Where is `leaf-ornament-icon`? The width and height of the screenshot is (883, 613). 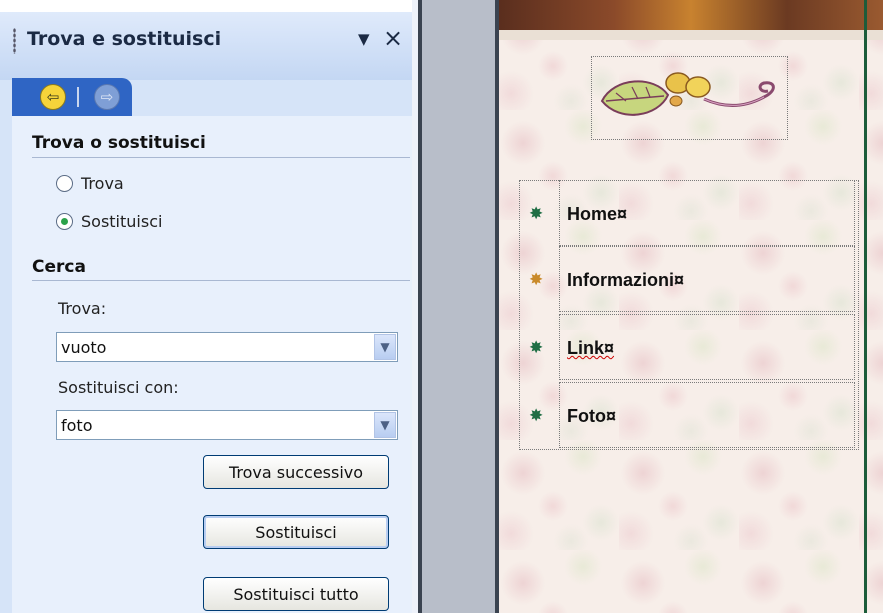 leaf-ornament-icon is located at coordinates (687, 94).